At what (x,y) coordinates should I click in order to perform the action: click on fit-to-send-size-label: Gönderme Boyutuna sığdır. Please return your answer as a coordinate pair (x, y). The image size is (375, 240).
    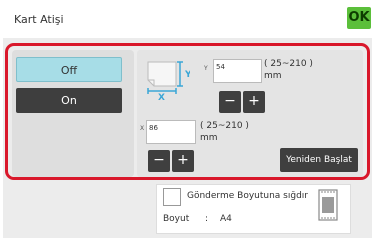
    Looking at the image, I should click on (247, 196).